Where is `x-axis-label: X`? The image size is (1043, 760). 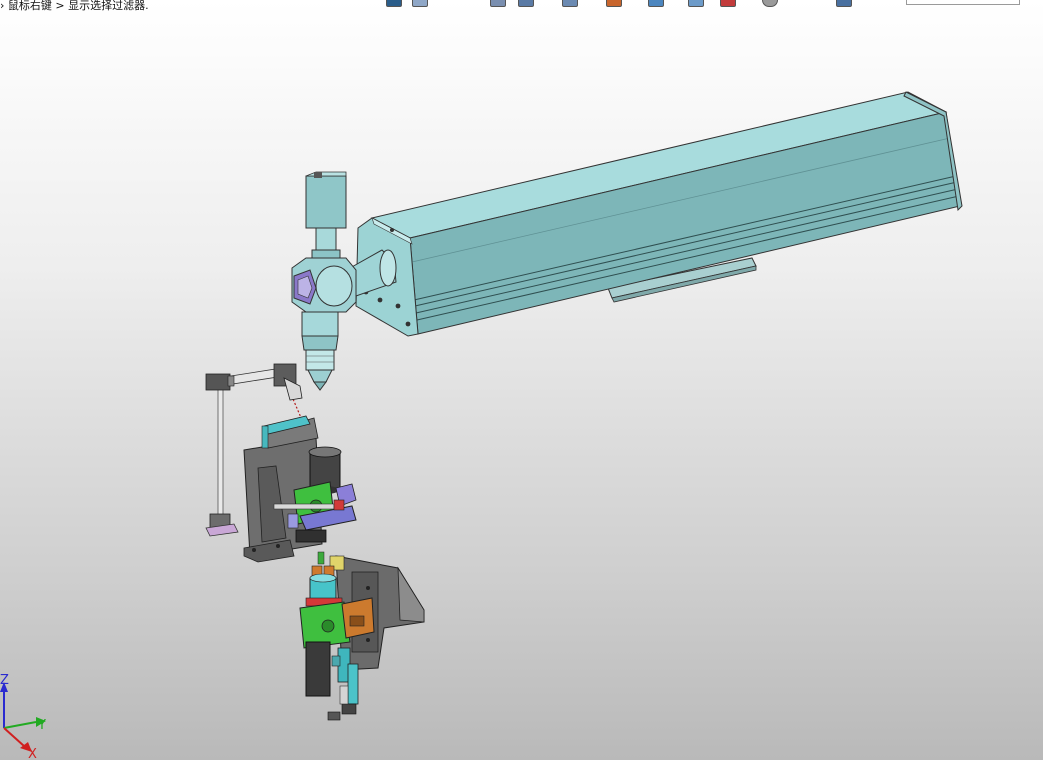
x-axis-label: X is located at coordinates (32, 753).